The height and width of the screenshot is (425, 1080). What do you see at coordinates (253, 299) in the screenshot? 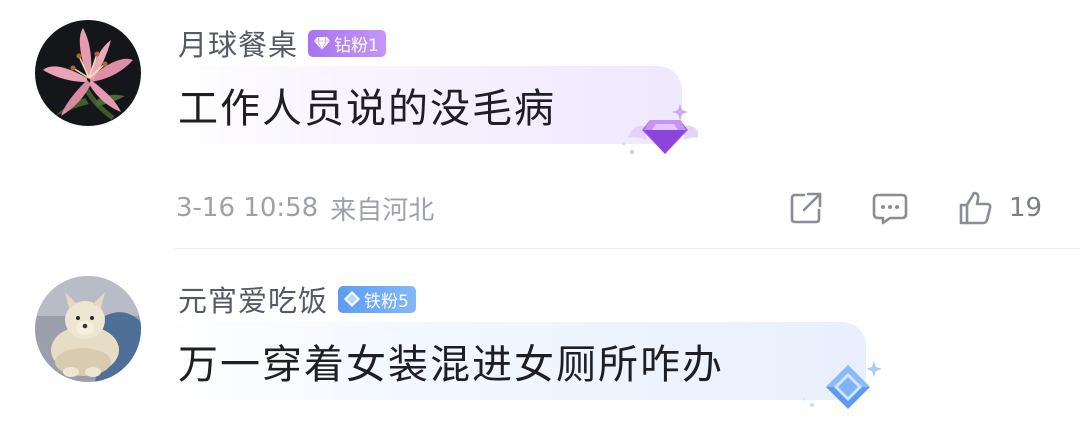
I see `username: 元宵爱吃饭` at bounding box center [253, 299].